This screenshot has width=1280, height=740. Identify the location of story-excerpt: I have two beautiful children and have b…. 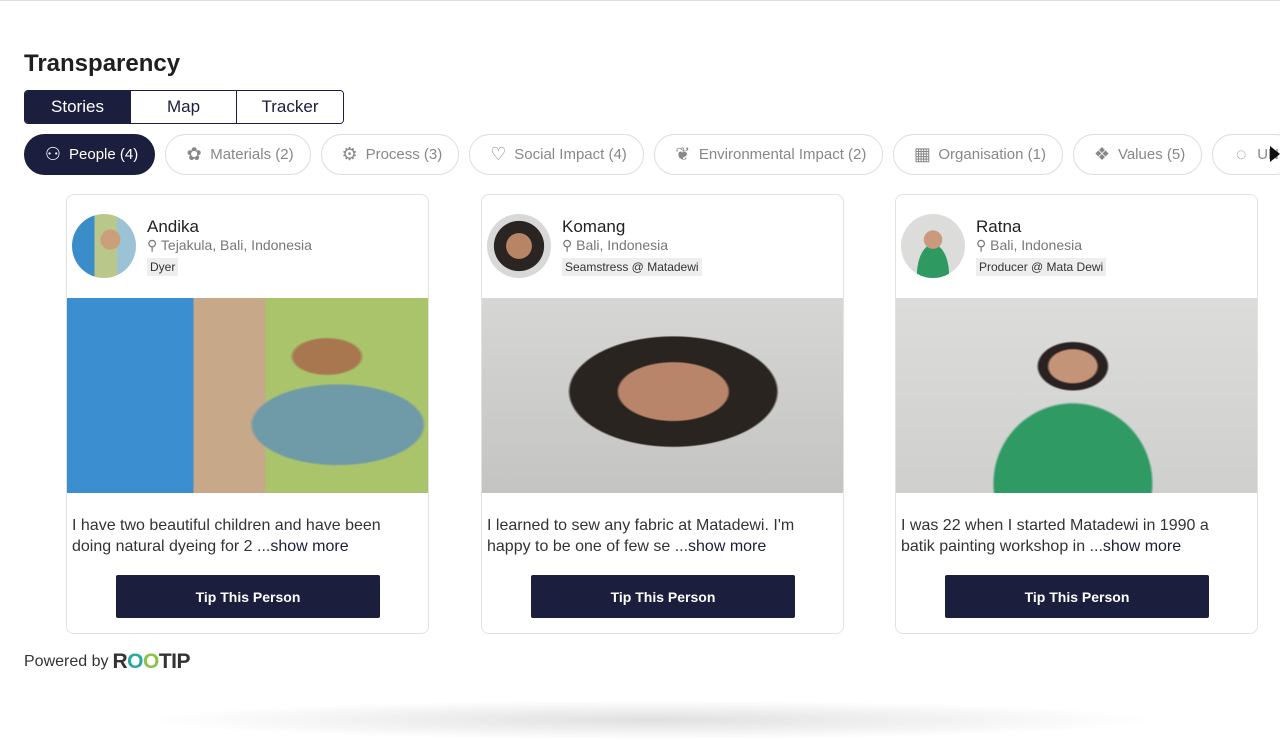
(226, 536).